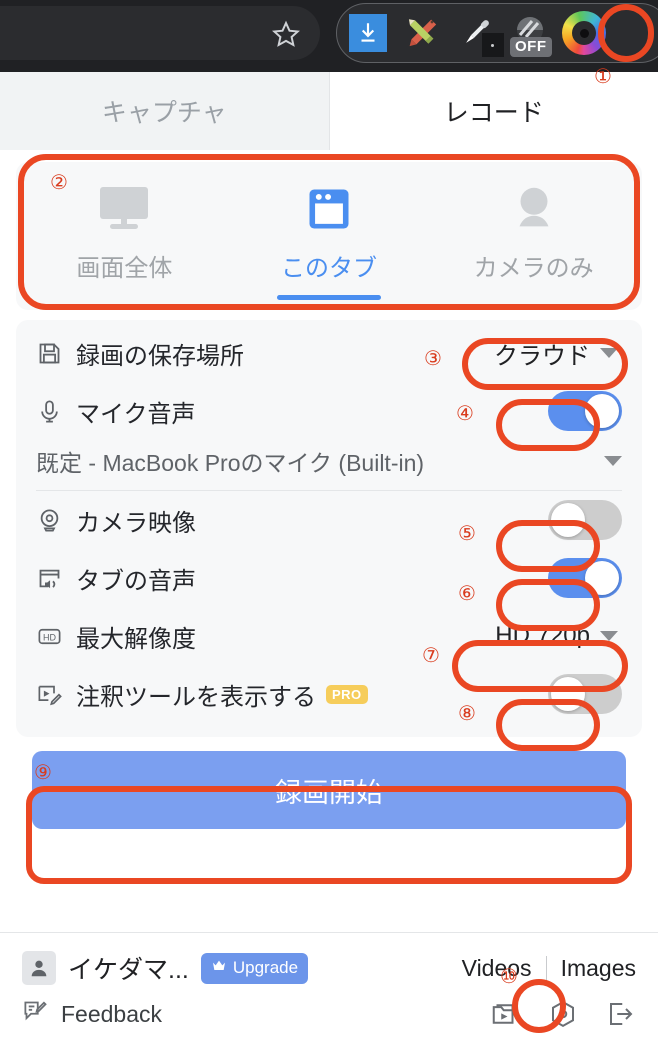 The width and height of the screenshot is (658, 1046). I want to click on eyedropper-extension-icon, so click(479, 34).